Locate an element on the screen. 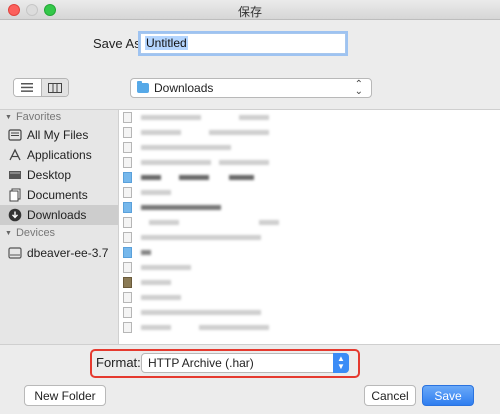  sidebar-item-label: dbeaver-ee-3.7 is located at coordinates (68, 253).